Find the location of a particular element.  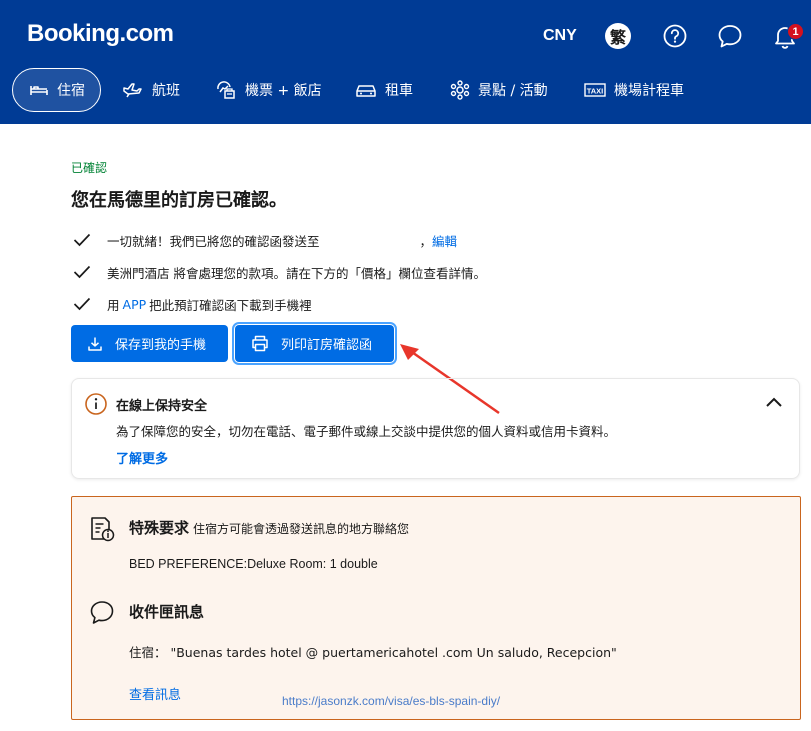

check-item-app: 用 APP 把此預訂確認函下載到手機裡 is located at coordinates (192, 304).